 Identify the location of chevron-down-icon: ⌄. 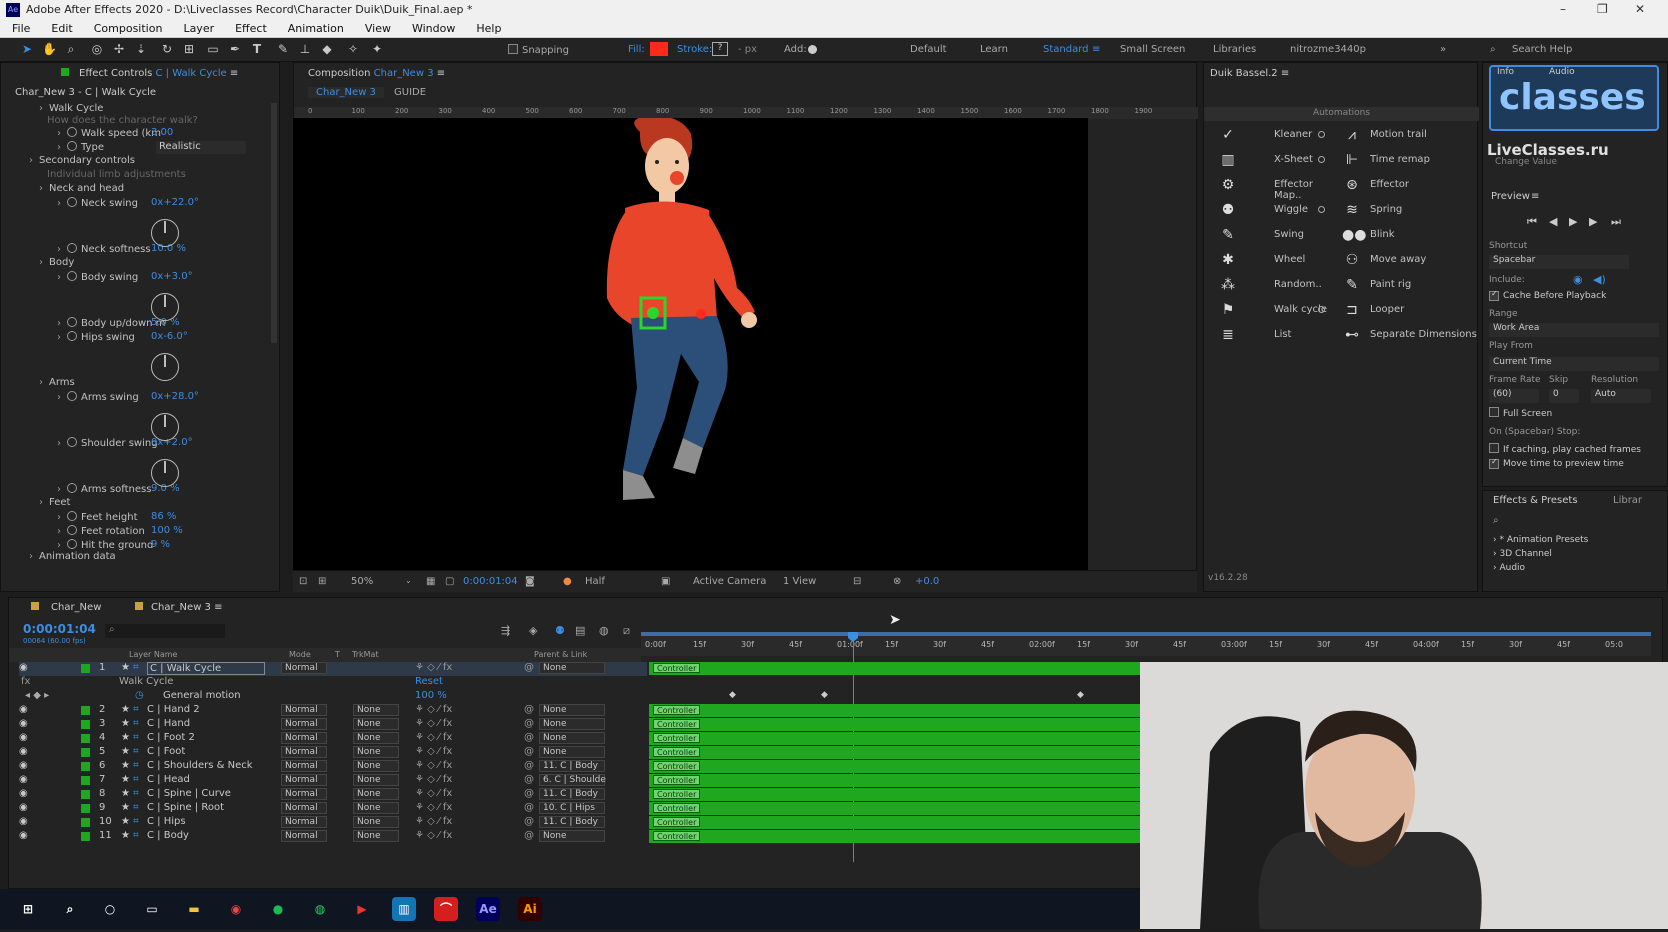
(408, 580).